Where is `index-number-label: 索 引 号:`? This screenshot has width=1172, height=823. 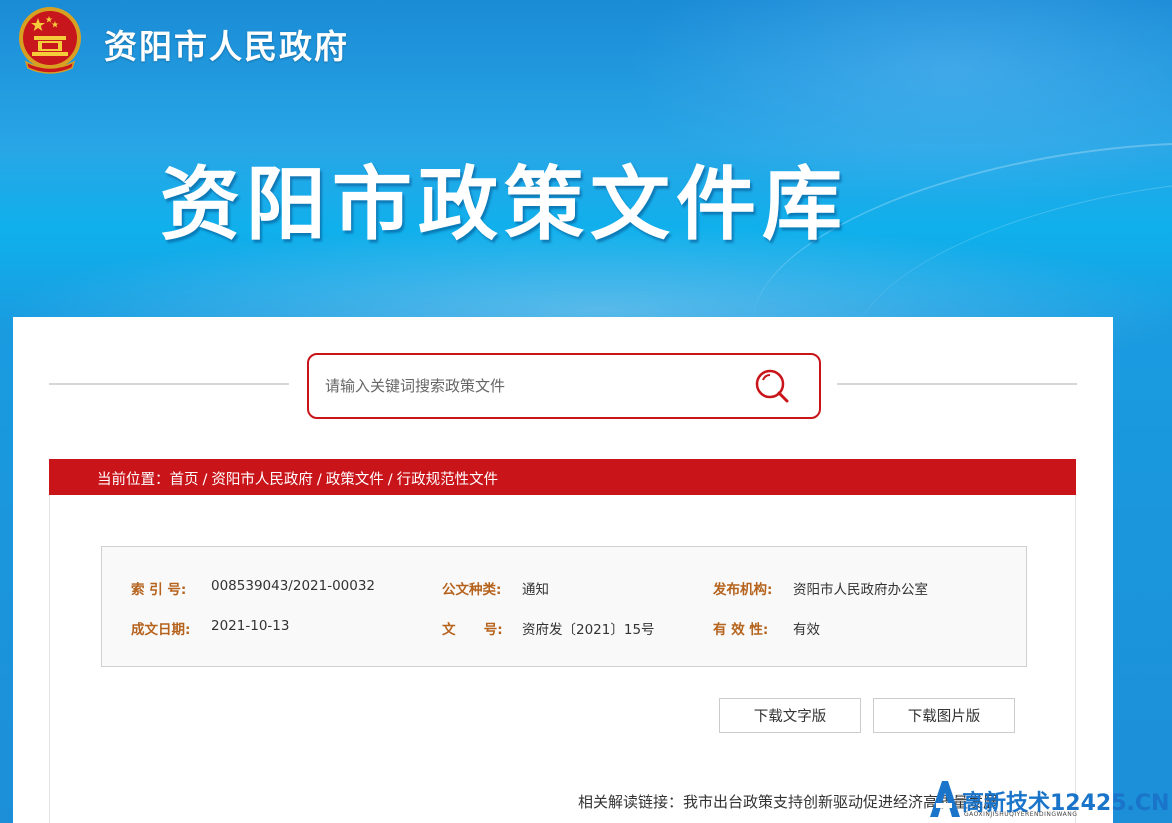
index-number-label: 索 引 号: is located at coordinates (159, 590).